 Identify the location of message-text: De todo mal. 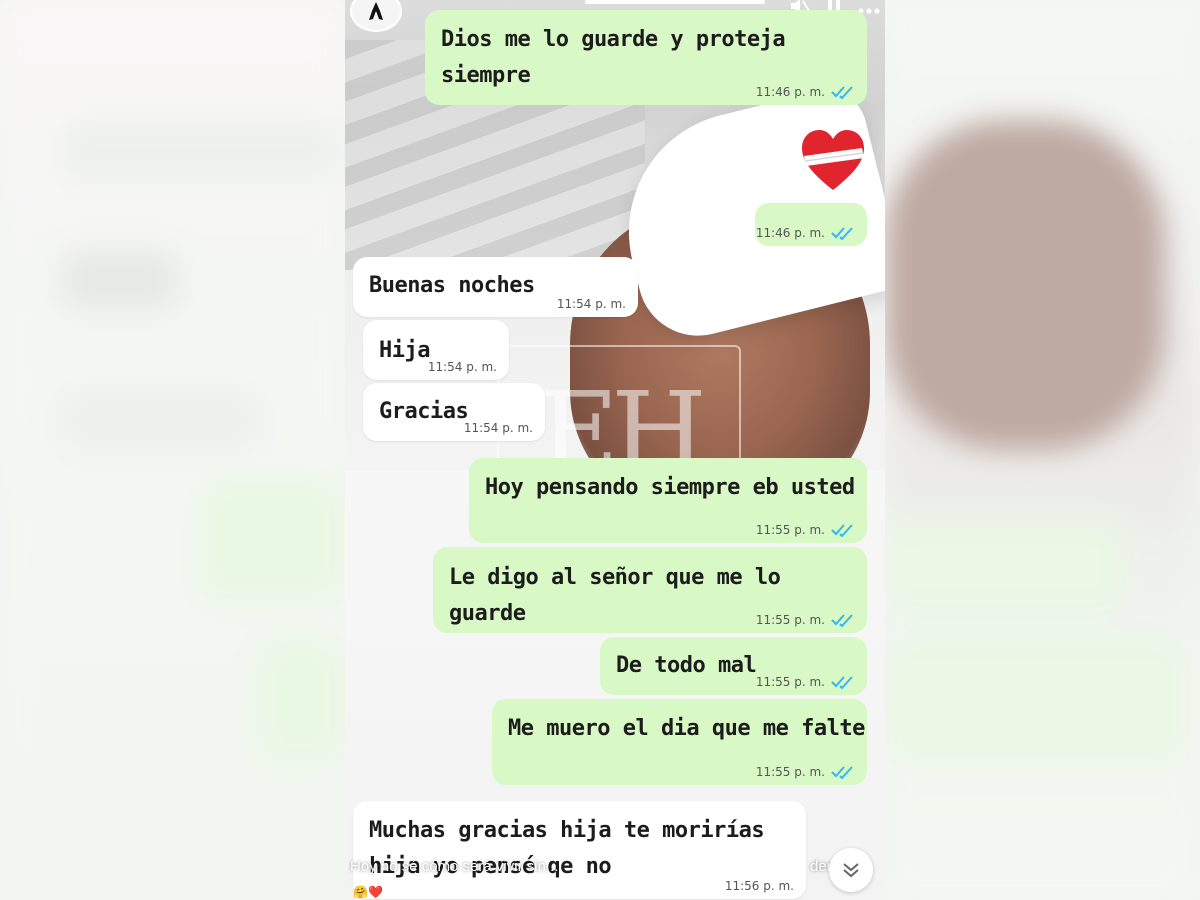
(686, 665).